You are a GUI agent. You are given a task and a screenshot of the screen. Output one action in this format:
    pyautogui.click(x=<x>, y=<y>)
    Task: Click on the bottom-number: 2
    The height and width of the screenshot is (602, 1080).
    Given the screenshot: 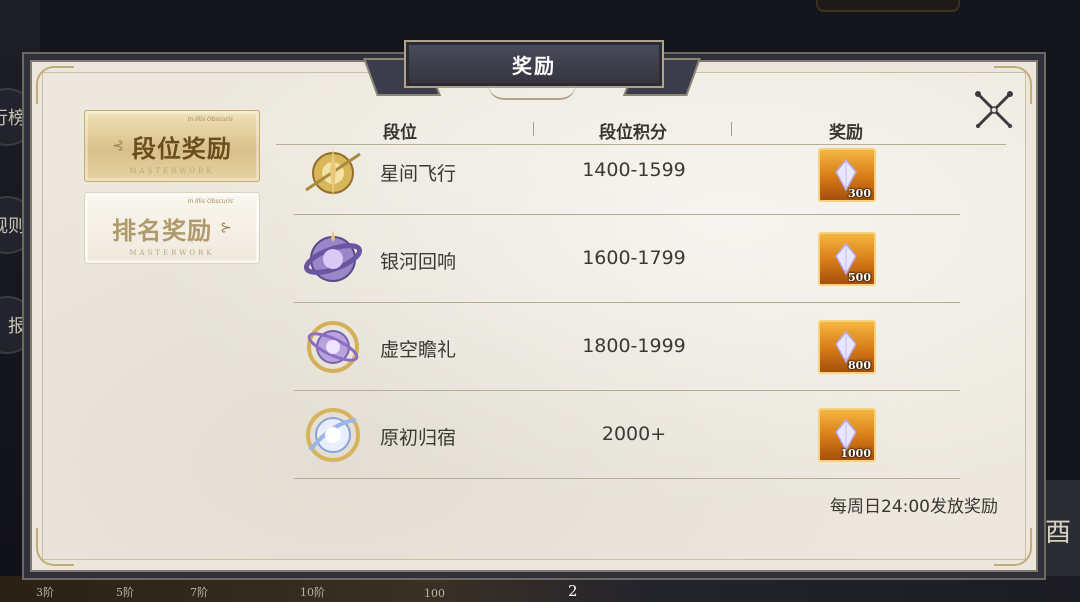 What is the action you would take?
    pyautogui.click(x=573, y=591)
    